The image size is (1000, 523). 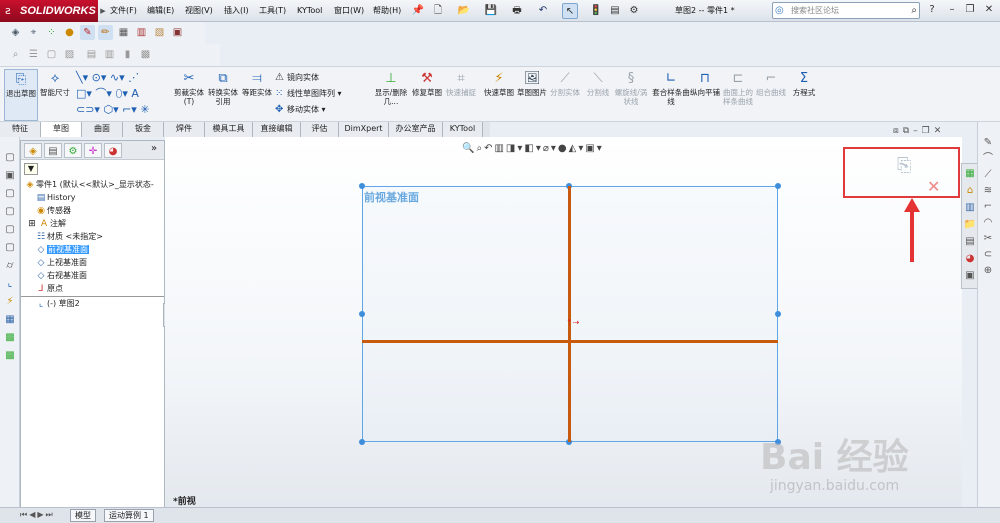 I want to click on quick-sketch-icon: ⚡, so click(x=10, y=302).